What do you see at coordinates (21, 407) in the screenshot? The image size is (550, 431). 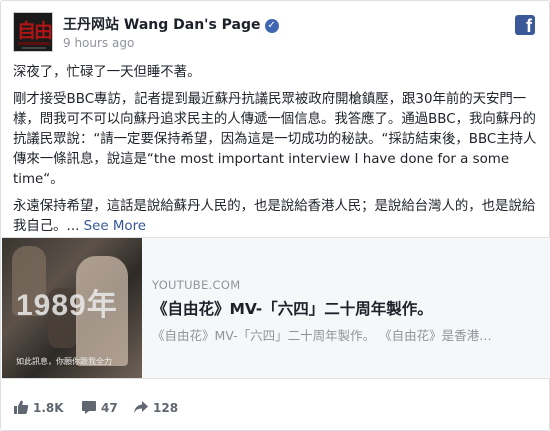 I see `thumbs-up-icon` at bounding box center [21, 407].